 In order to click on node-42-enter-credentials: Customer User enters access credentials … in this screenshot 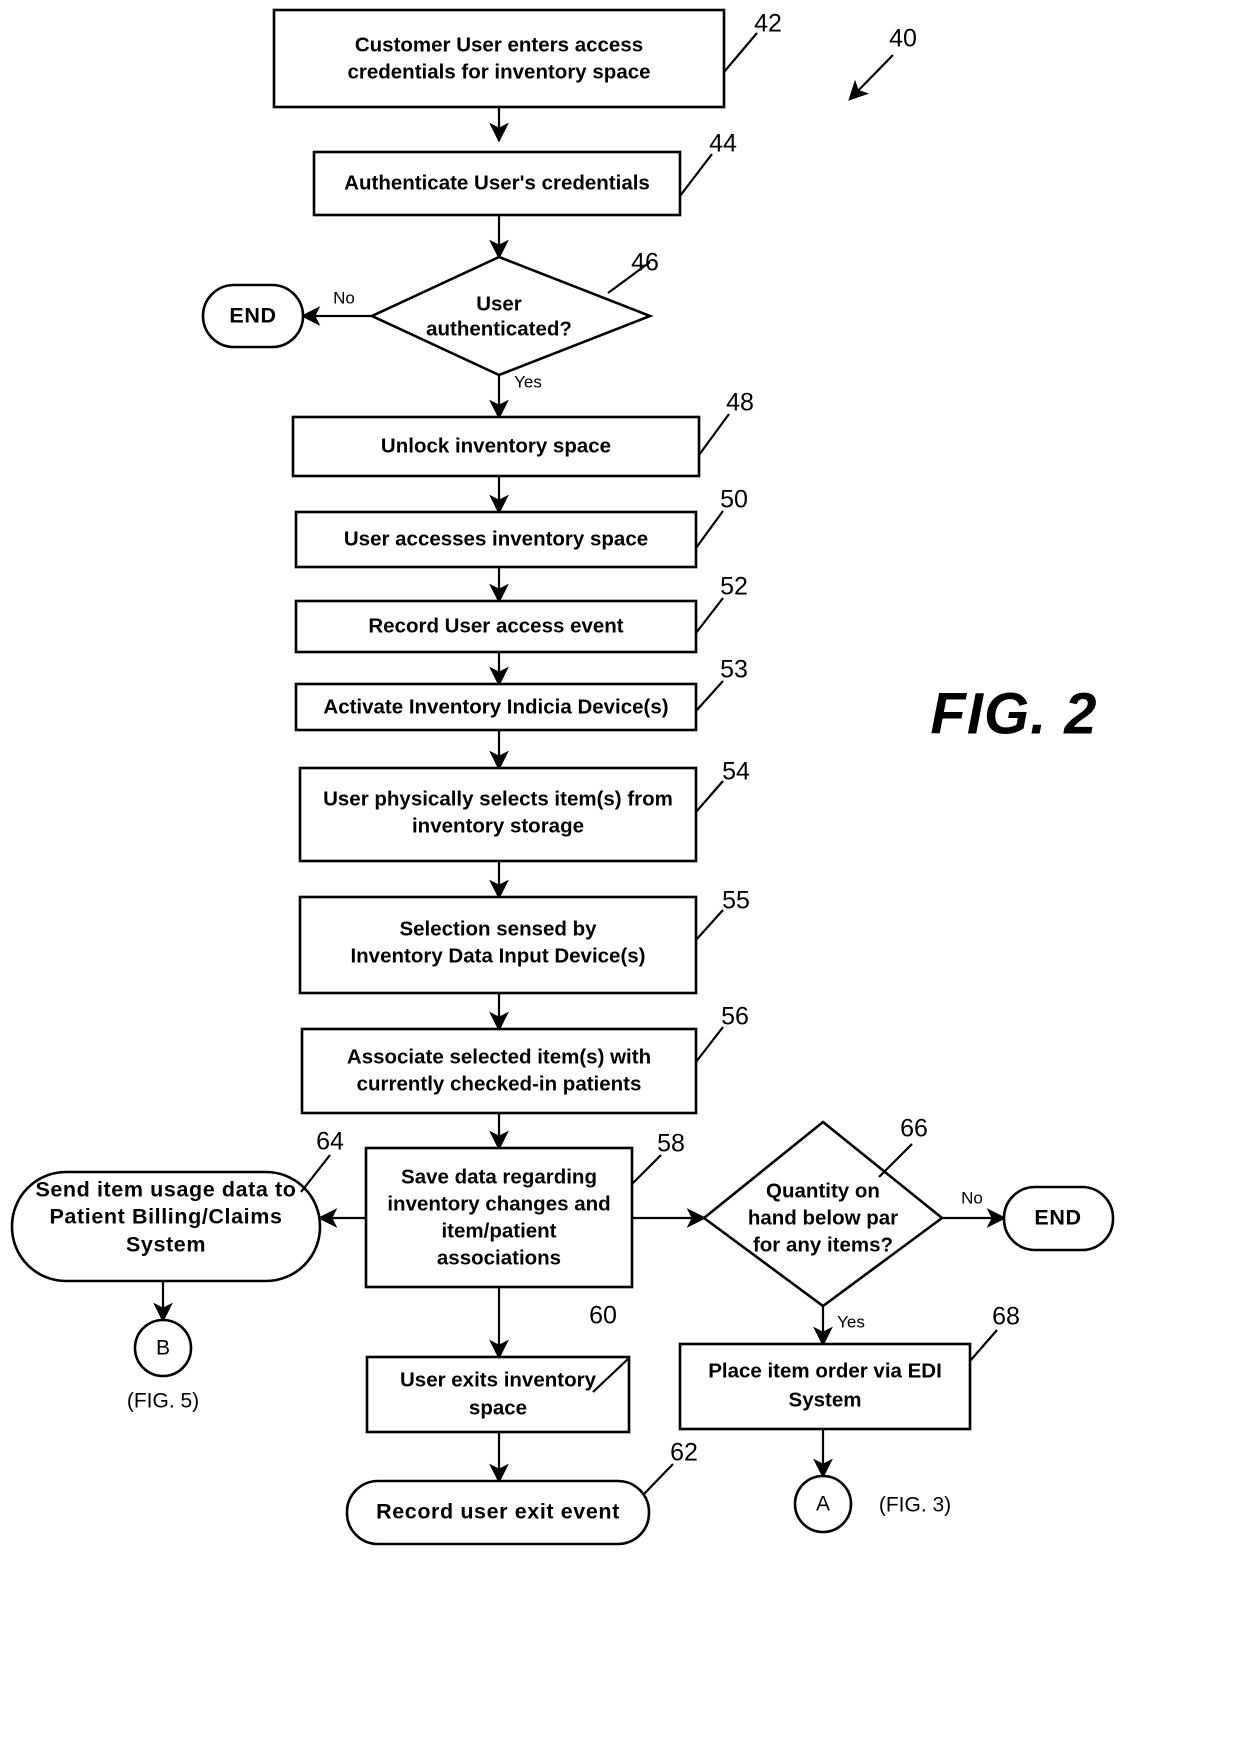, I will do `click(527, 58)`.